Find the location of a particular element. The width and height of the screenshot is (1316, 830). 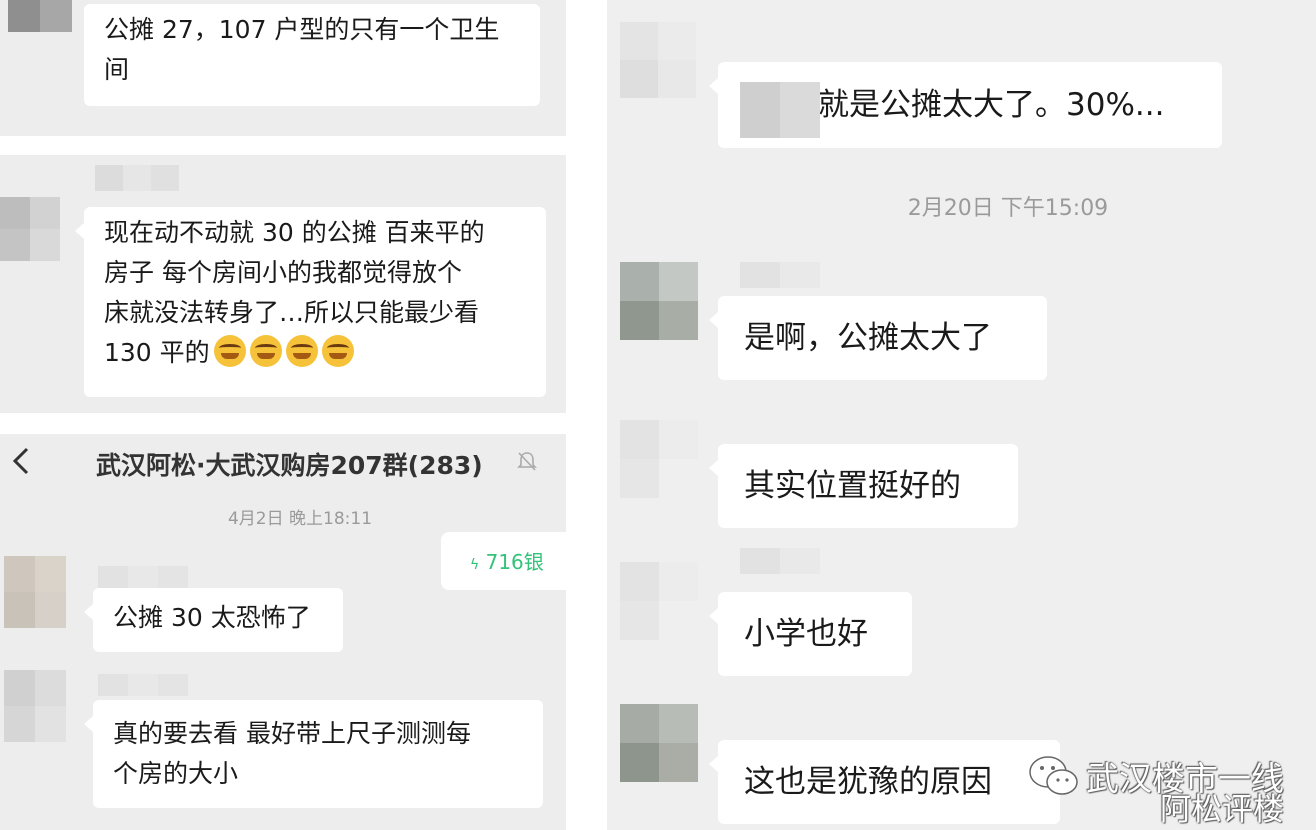

message-bubble: 这也是犹豫的原因 is located at coordinates (884, 782).